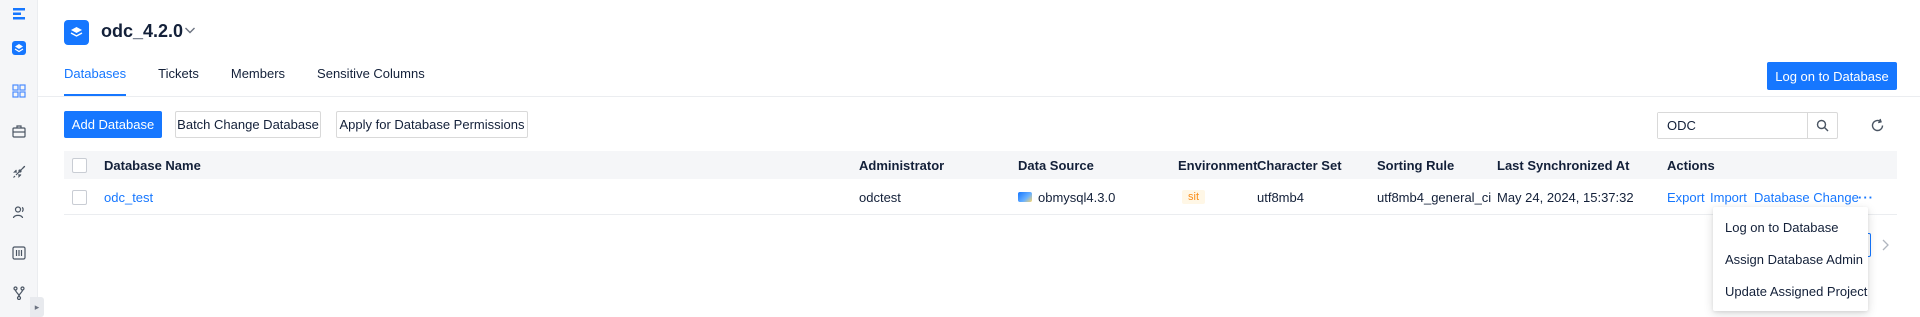 Image resolution: width=1920 pixels, height=317 pixels. What do you see at coordinates (152, 165) in the screenshot?
I see `column-header: Database Name` at bounding box center [152, 165].